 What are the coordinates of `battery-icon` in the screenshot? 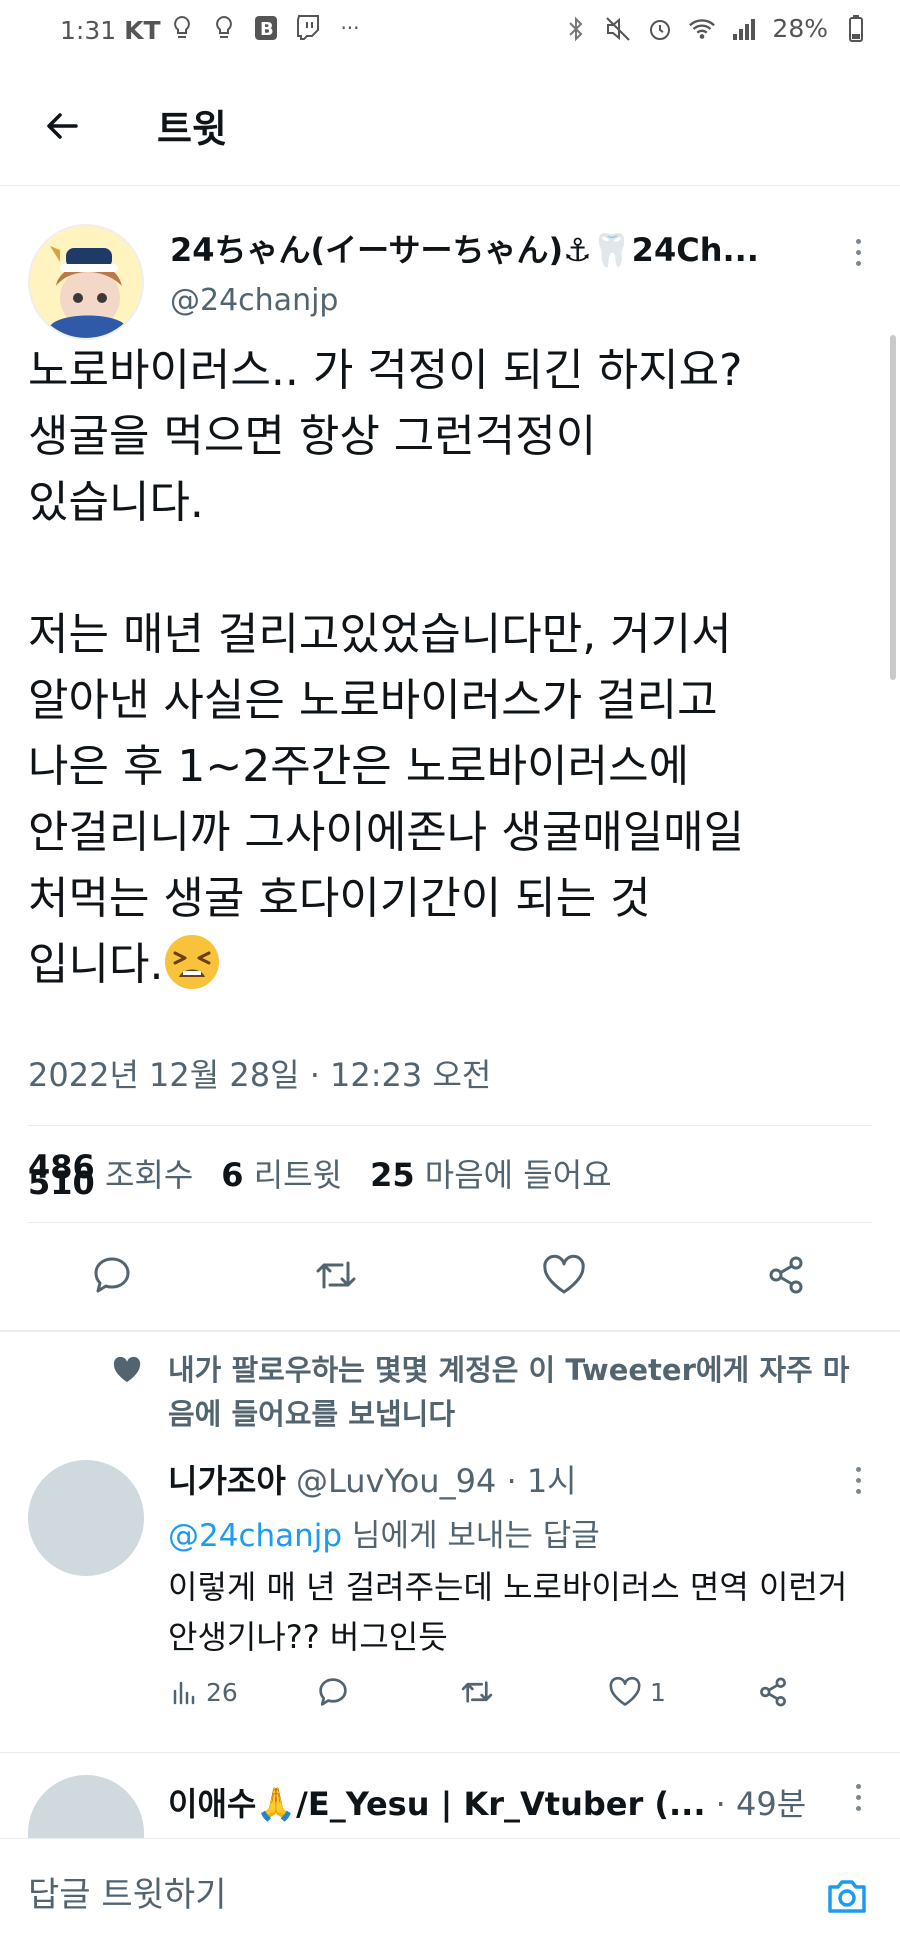 It's located at (856, 28).